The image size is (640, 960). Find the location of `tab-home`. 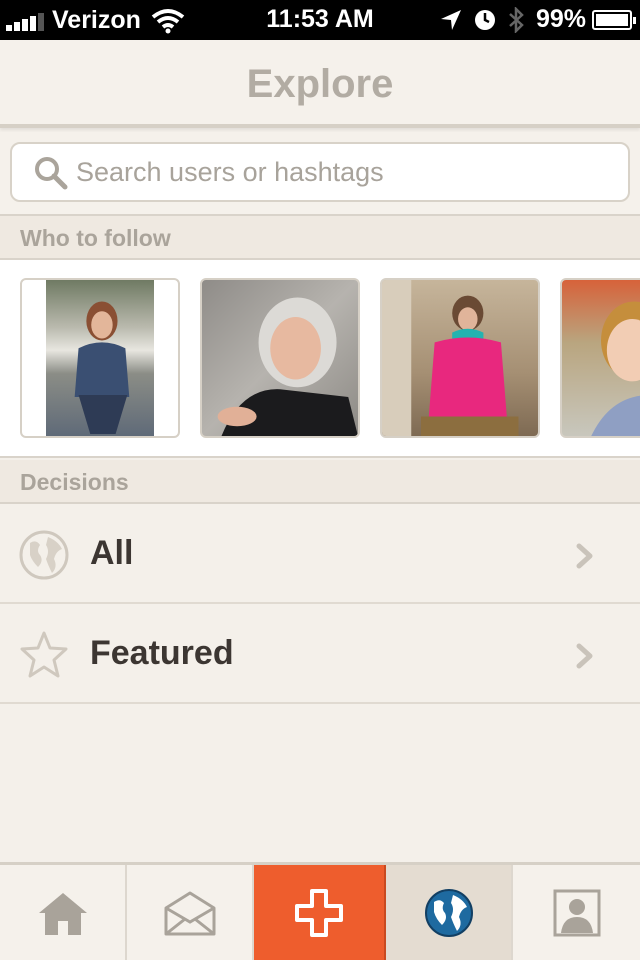

tab-home is located at coordinates (63, 912).